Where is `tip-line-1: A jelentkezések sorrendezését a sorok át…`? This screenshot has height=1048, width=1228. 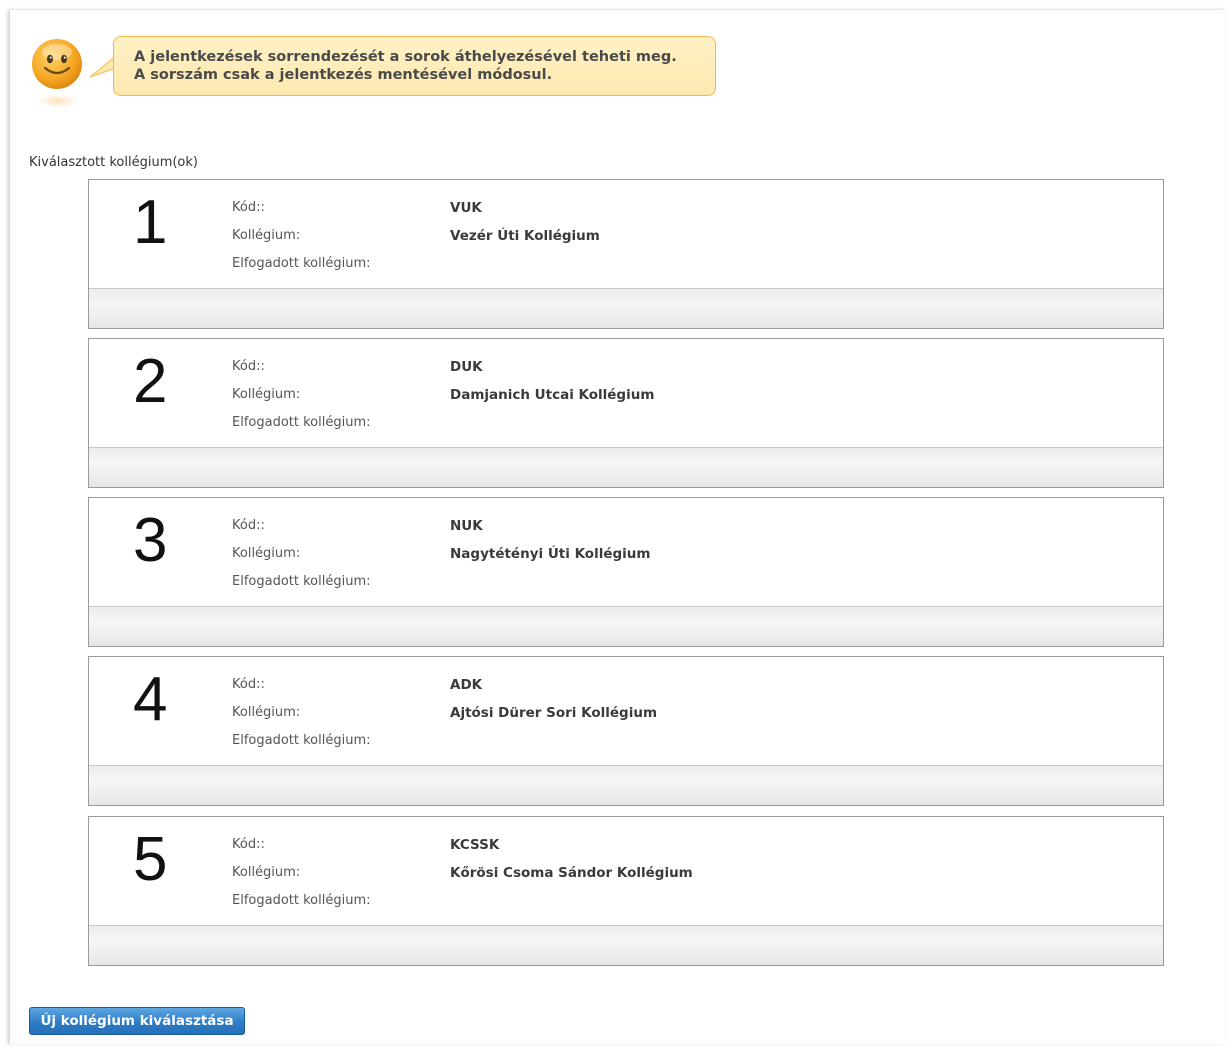
tip-line-1: A jelentkezések sorrendezését a sorok át… is located at coordinates (405, 57).